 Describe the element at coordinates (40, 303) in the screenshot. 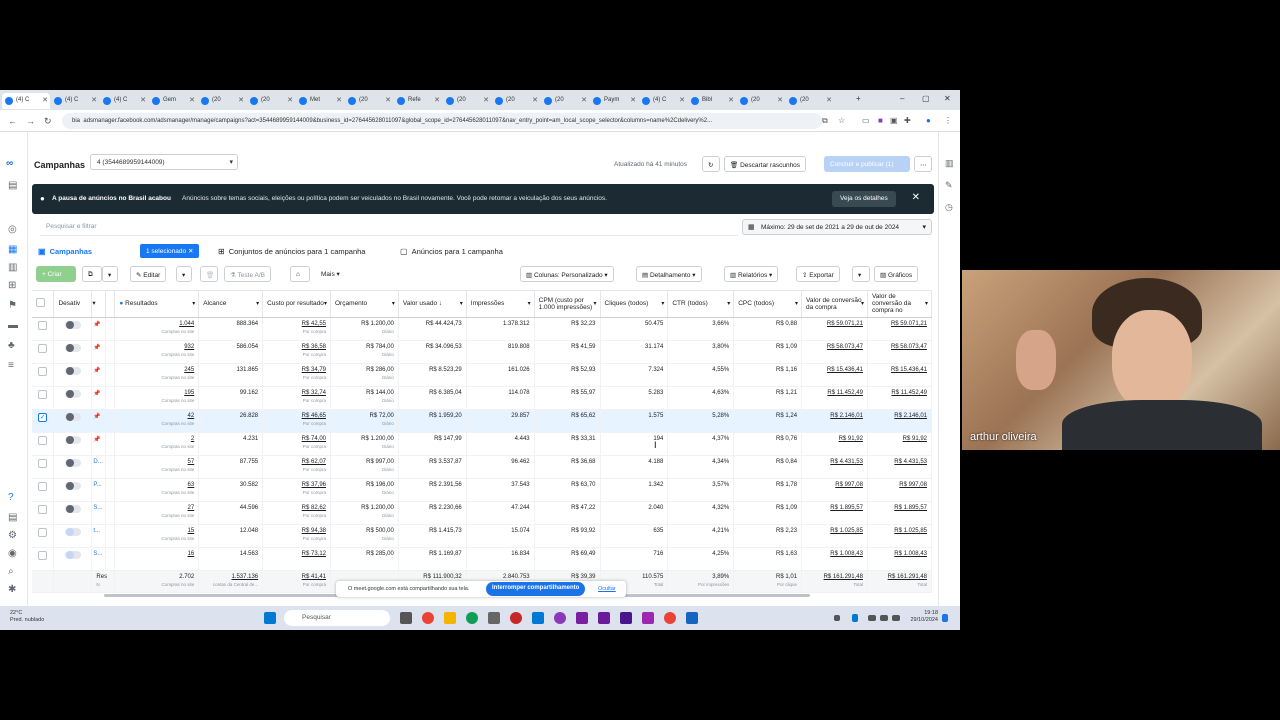

I see `select-all-checkbox` at that location.